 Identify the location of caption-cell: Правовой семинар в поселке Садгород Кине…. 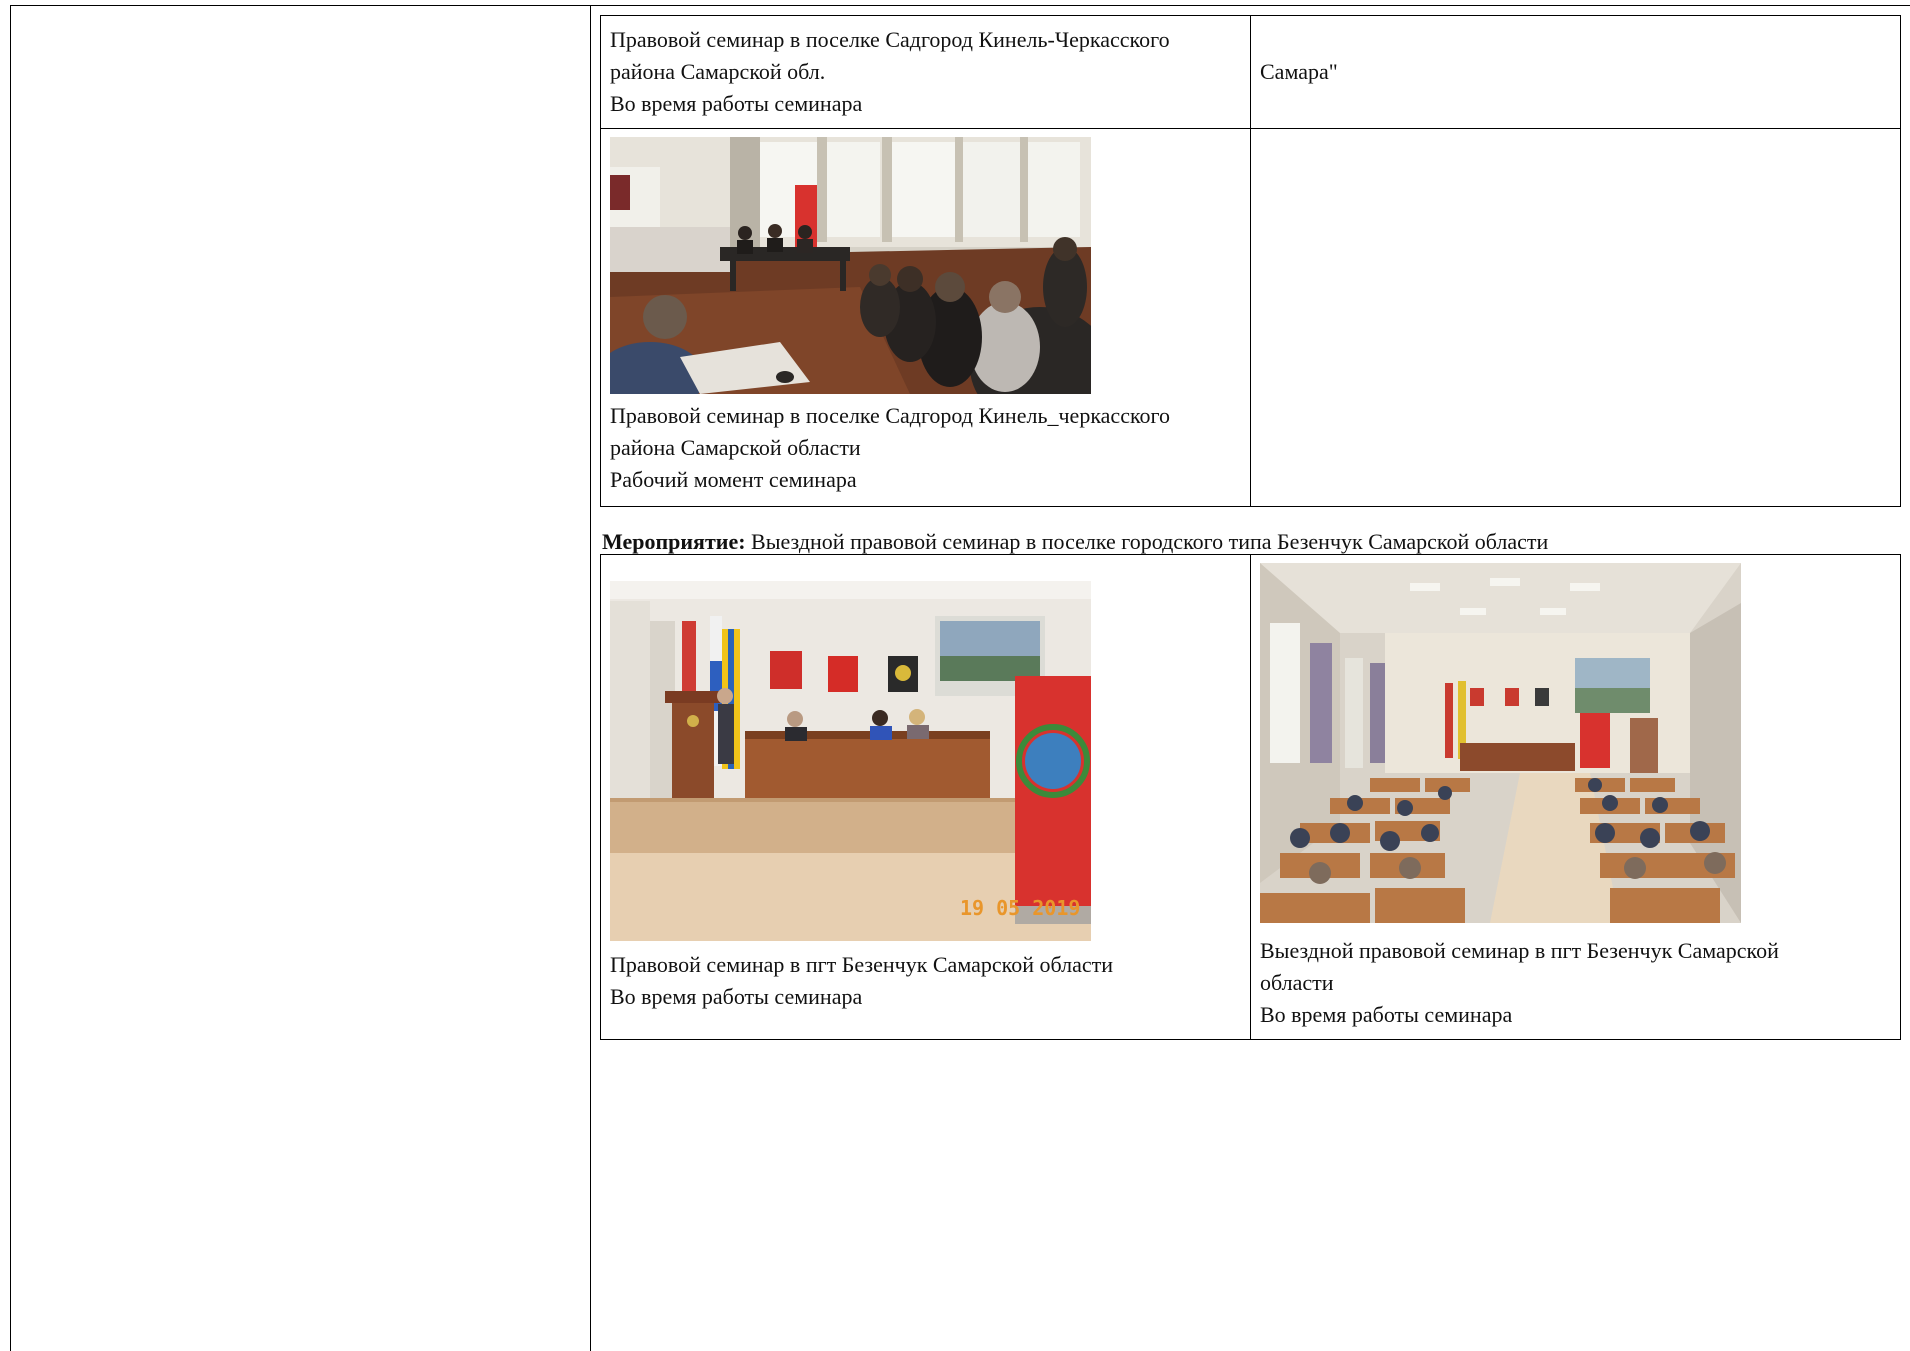
(925, 72).